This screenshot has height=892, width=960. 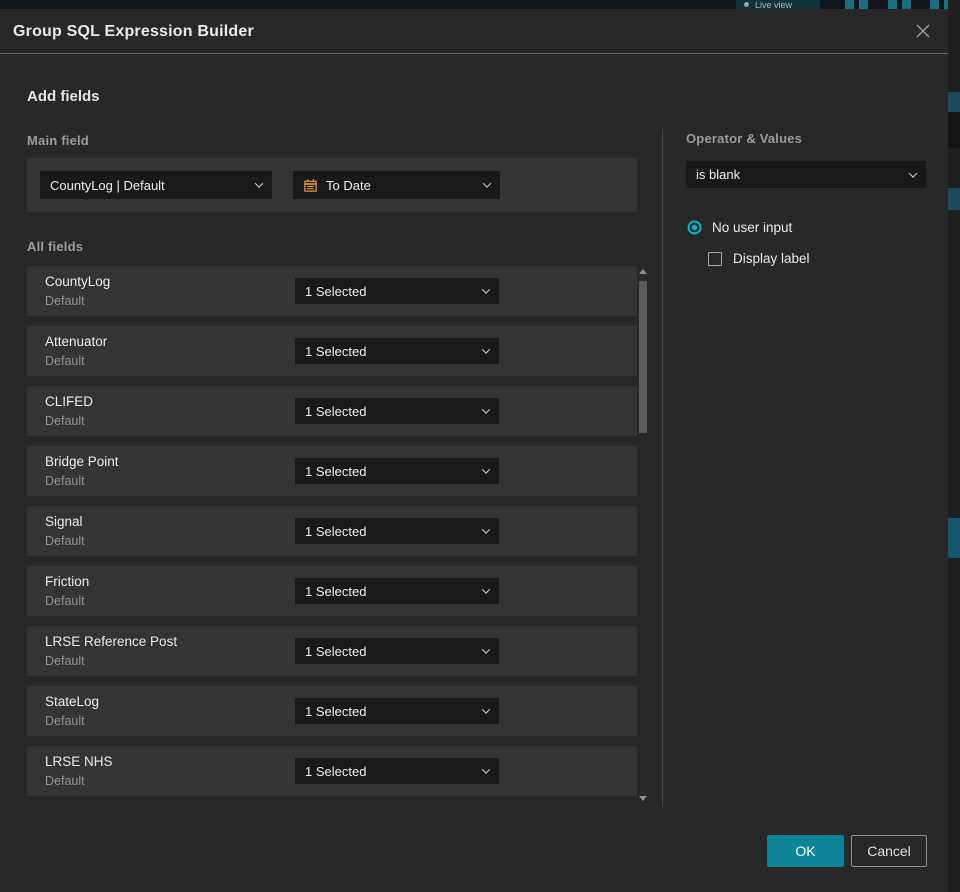 What do you see at coordinates (348, 185) in the screenshot?
I see `date-type-select-value: To Date` at bounding box center [348, 185].